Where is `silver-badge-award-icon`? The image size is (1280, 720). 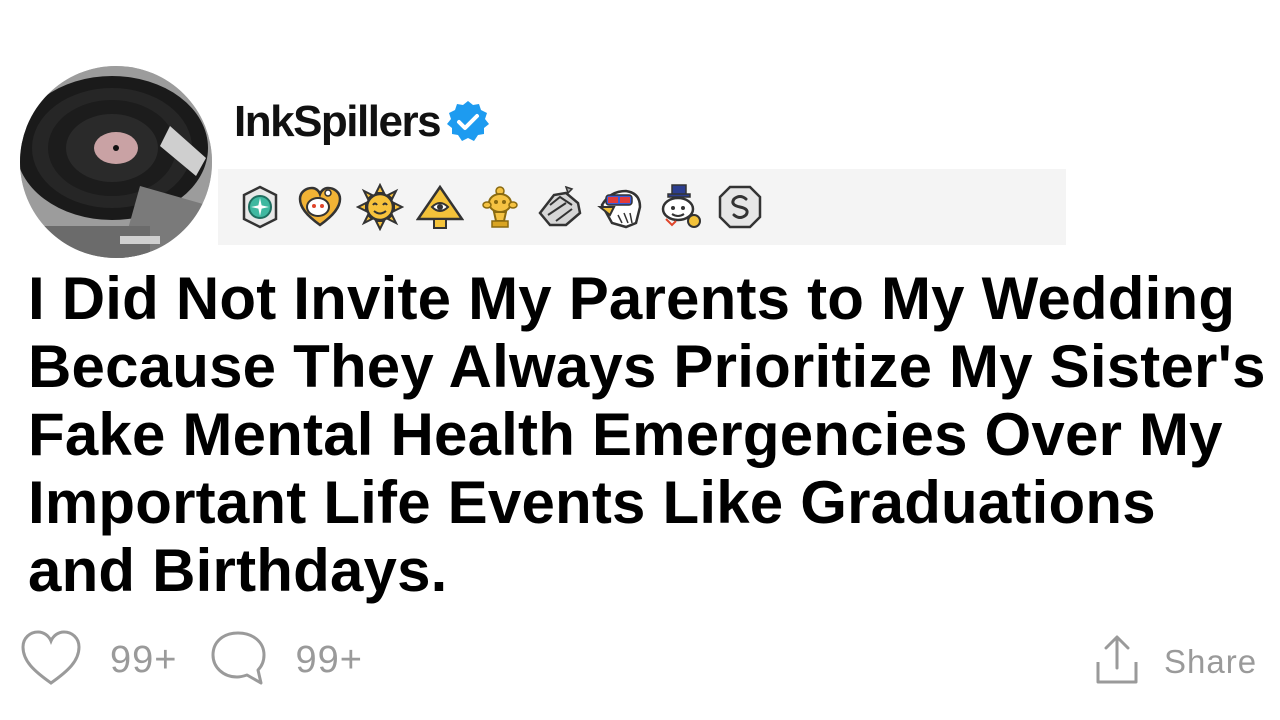 silver-badge-award-icon is located at coordinates (740, 207).